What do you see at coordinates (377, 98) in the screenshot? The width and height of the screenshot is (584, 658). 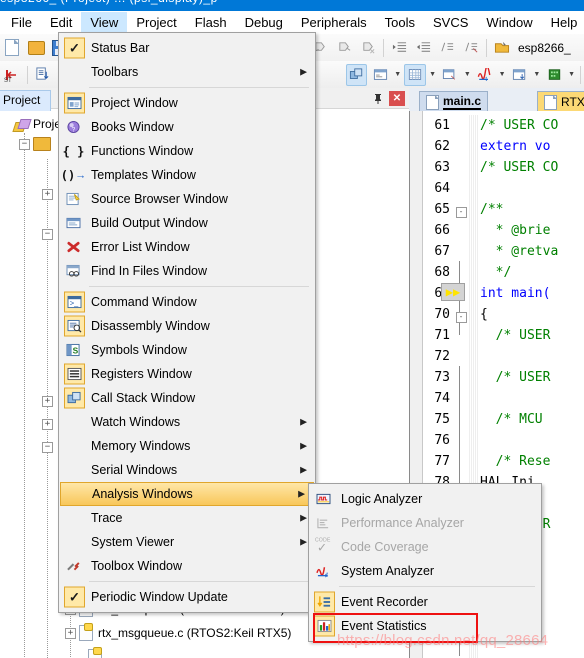 I see `pin-icon` at bounding box center [377, 98].